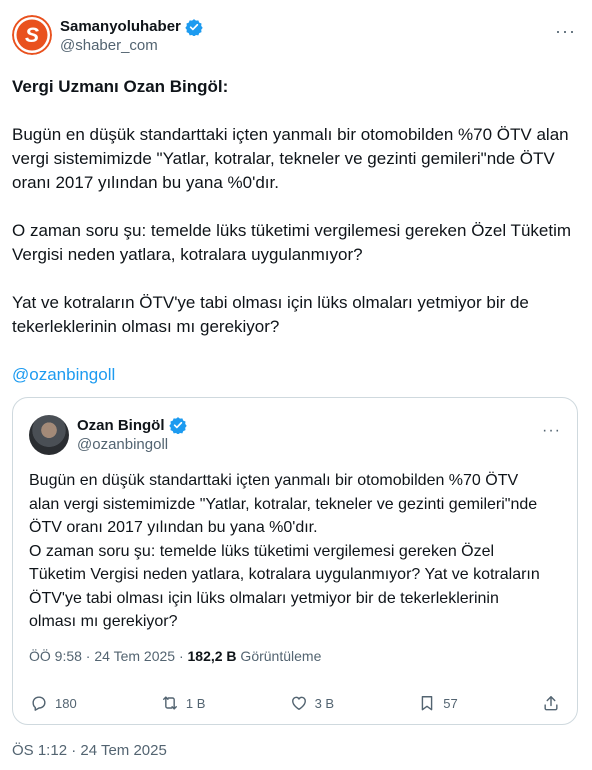 Image resolution: width=592 pixels, height=770 pixels. What do you see at coordinates (298, 703) in the screenshot?
I see `like-icon` at bounding box center [298, 703].